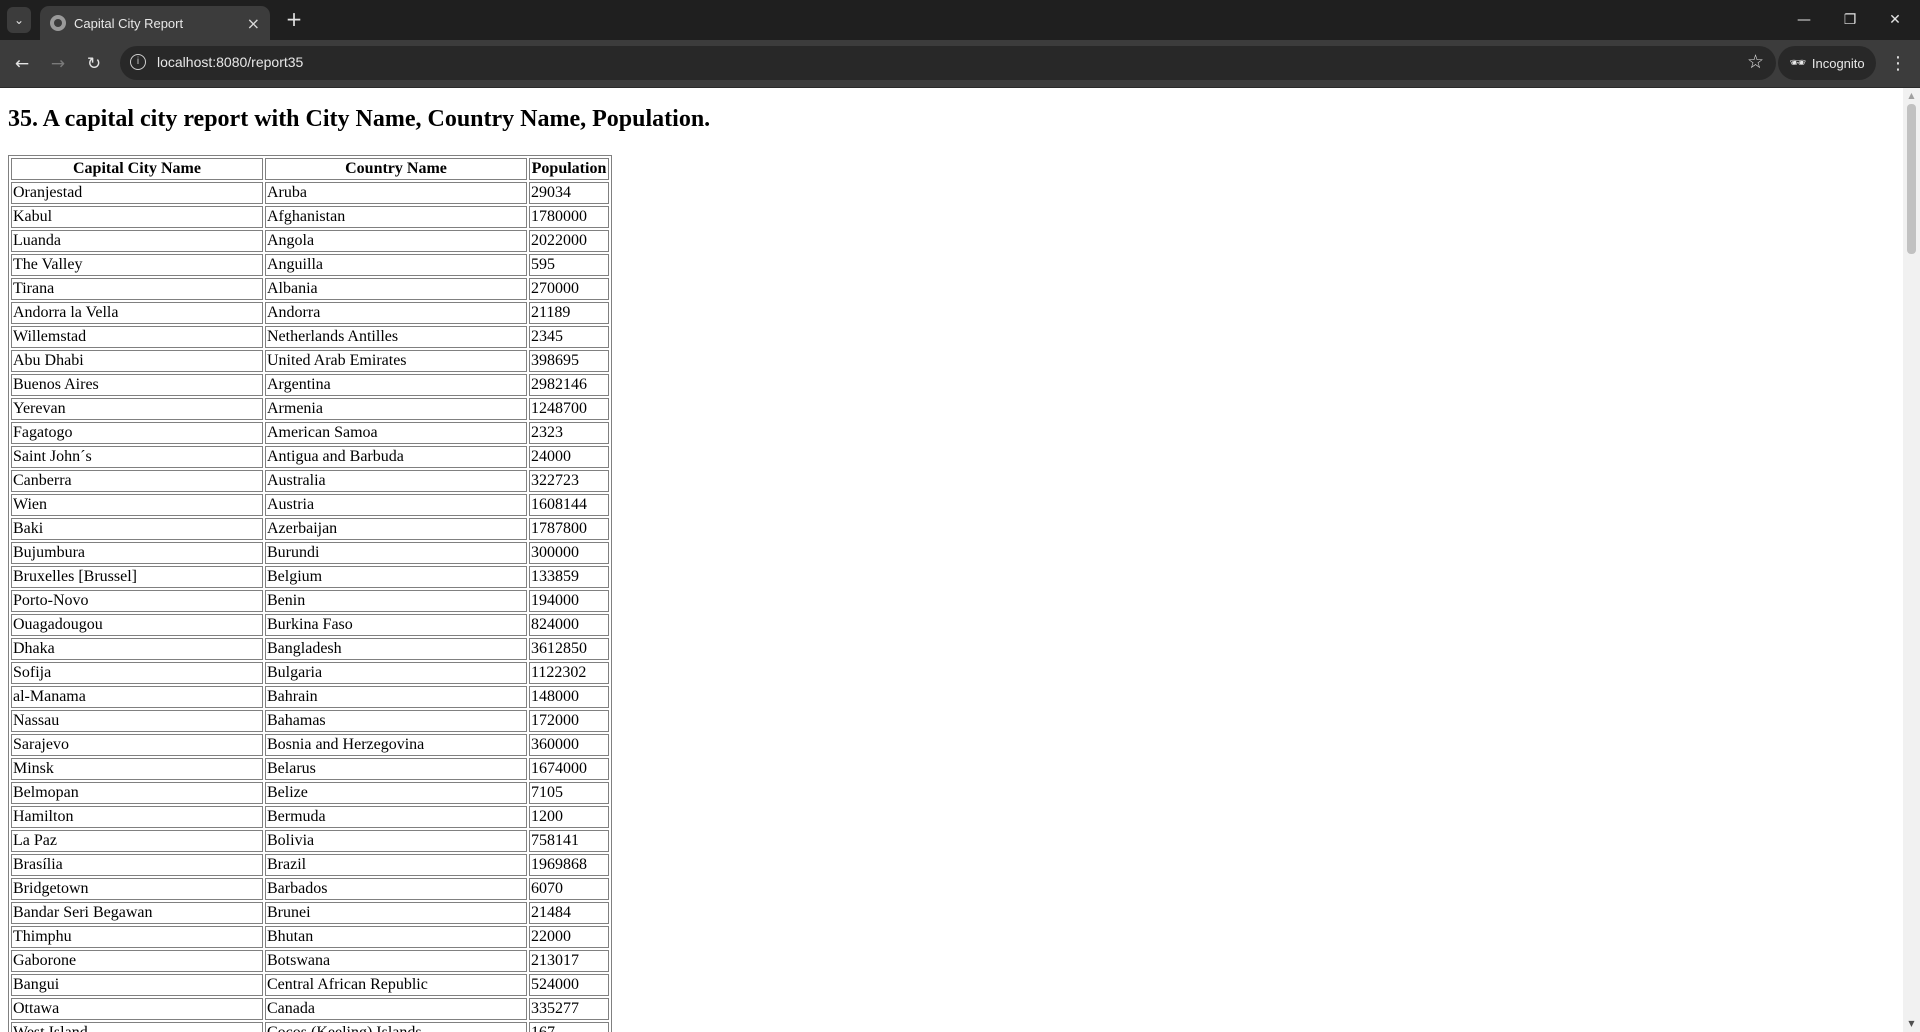 Image resolution: width=1920 pixels, height=1032 pixels. Describe the element at coordinates (569, 985) in the screenshot. I see `population-cell: 524000` at that location.